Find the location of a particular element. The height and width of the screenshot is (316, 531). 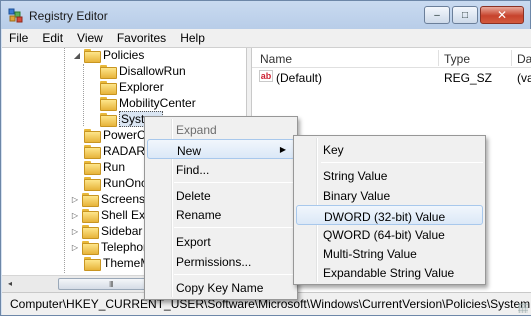

submenu-item-qword-value: QWORD (64-bit) Value is located at coordinates (389, 234).